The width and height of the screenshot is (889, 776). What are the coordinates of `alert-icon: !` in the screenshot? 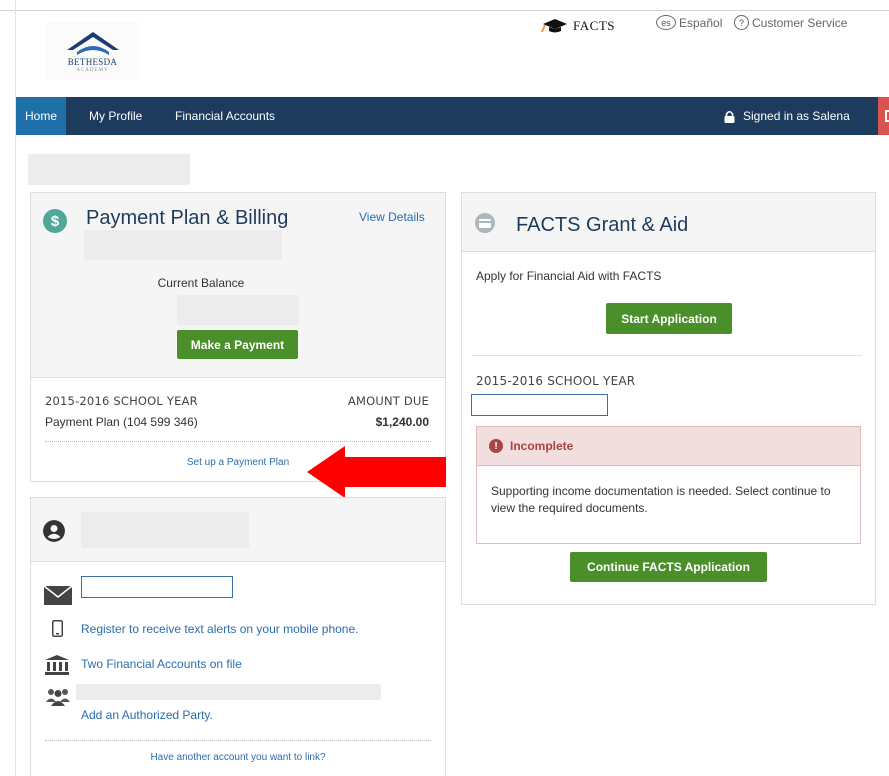 It's located at (496, 446).